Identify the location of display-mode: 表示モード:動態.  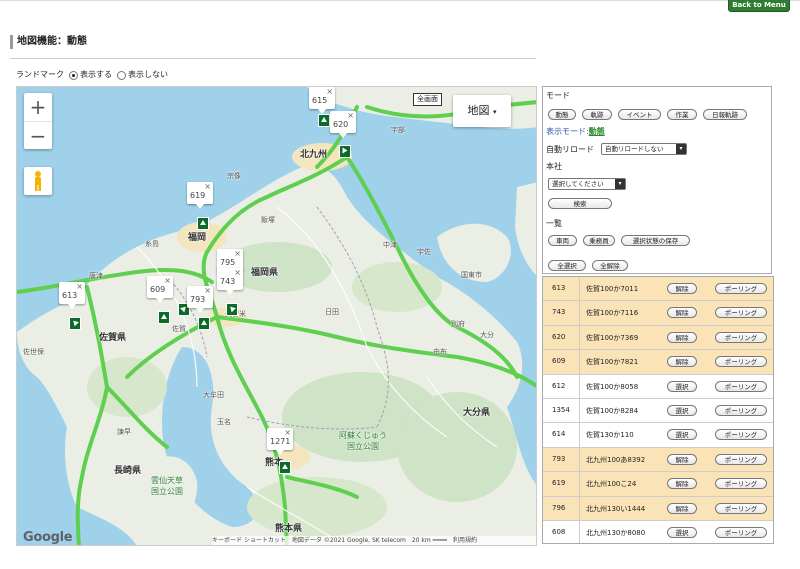
(575, 131).